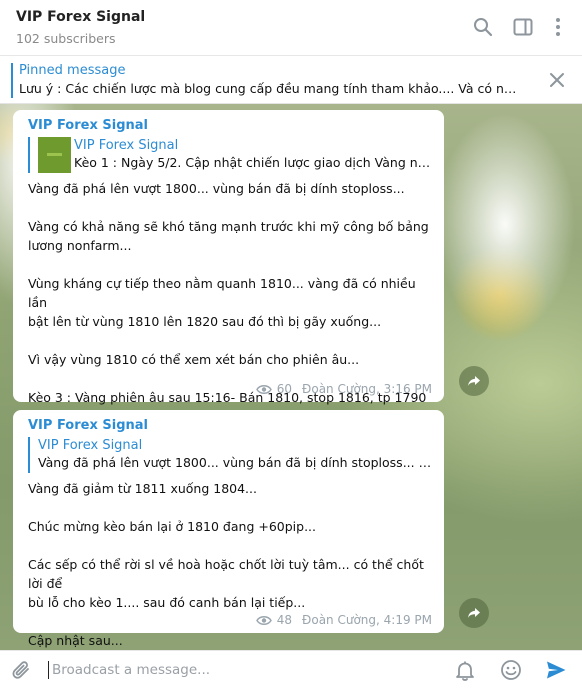 The height and width of the screenshot is (689, 582). What do you see at coordinates (465, 673) in the screenshot?
I see `bell-icon` at bounding box center [465, 673].